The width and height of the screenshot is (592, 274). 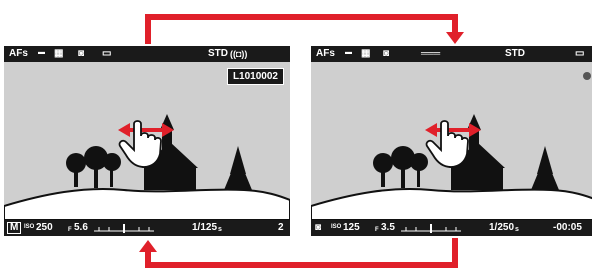 I want to click on audio-level-icon: ═══, so click(x=431, y=53).